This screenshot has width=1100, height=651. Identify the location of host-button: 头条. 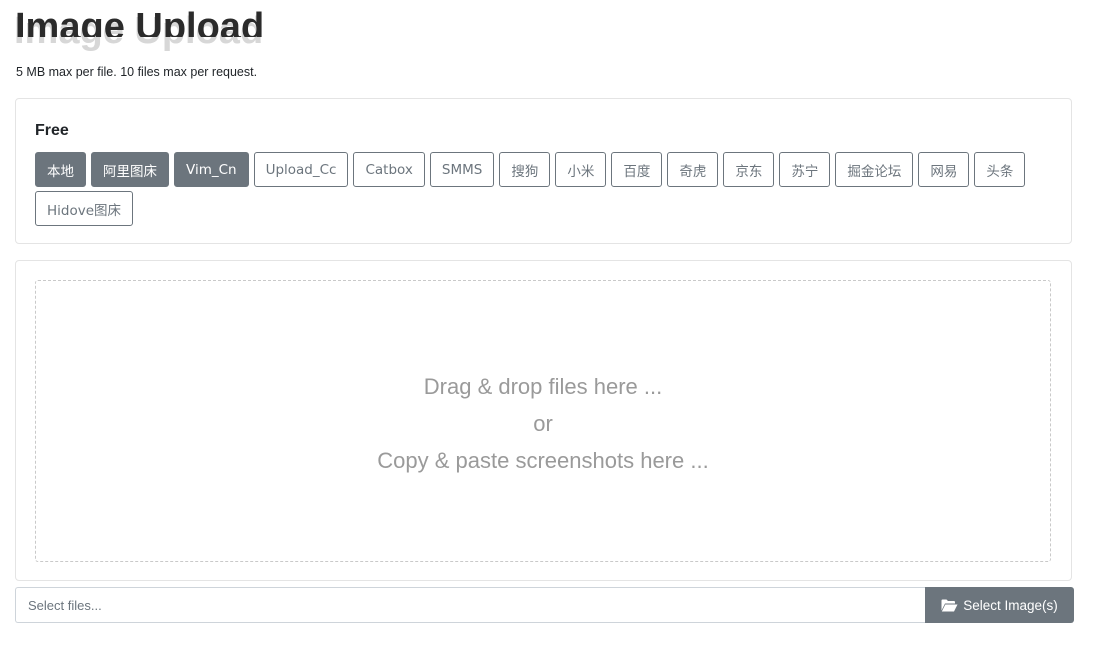
(1000, 169).